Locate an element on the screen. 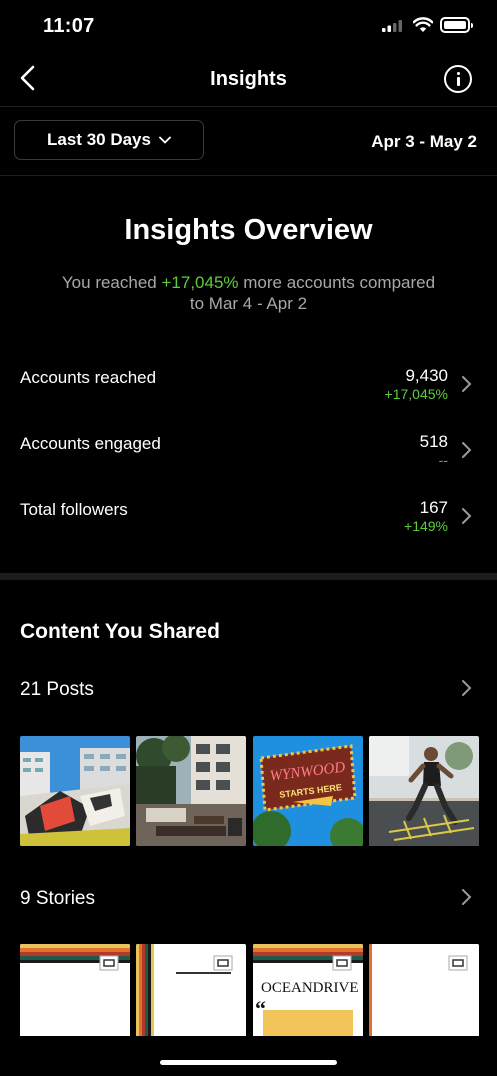 Image resolution: width=497 pixels, height=1076 pixels. mural-building-photo is located at coordinates (75, 791).